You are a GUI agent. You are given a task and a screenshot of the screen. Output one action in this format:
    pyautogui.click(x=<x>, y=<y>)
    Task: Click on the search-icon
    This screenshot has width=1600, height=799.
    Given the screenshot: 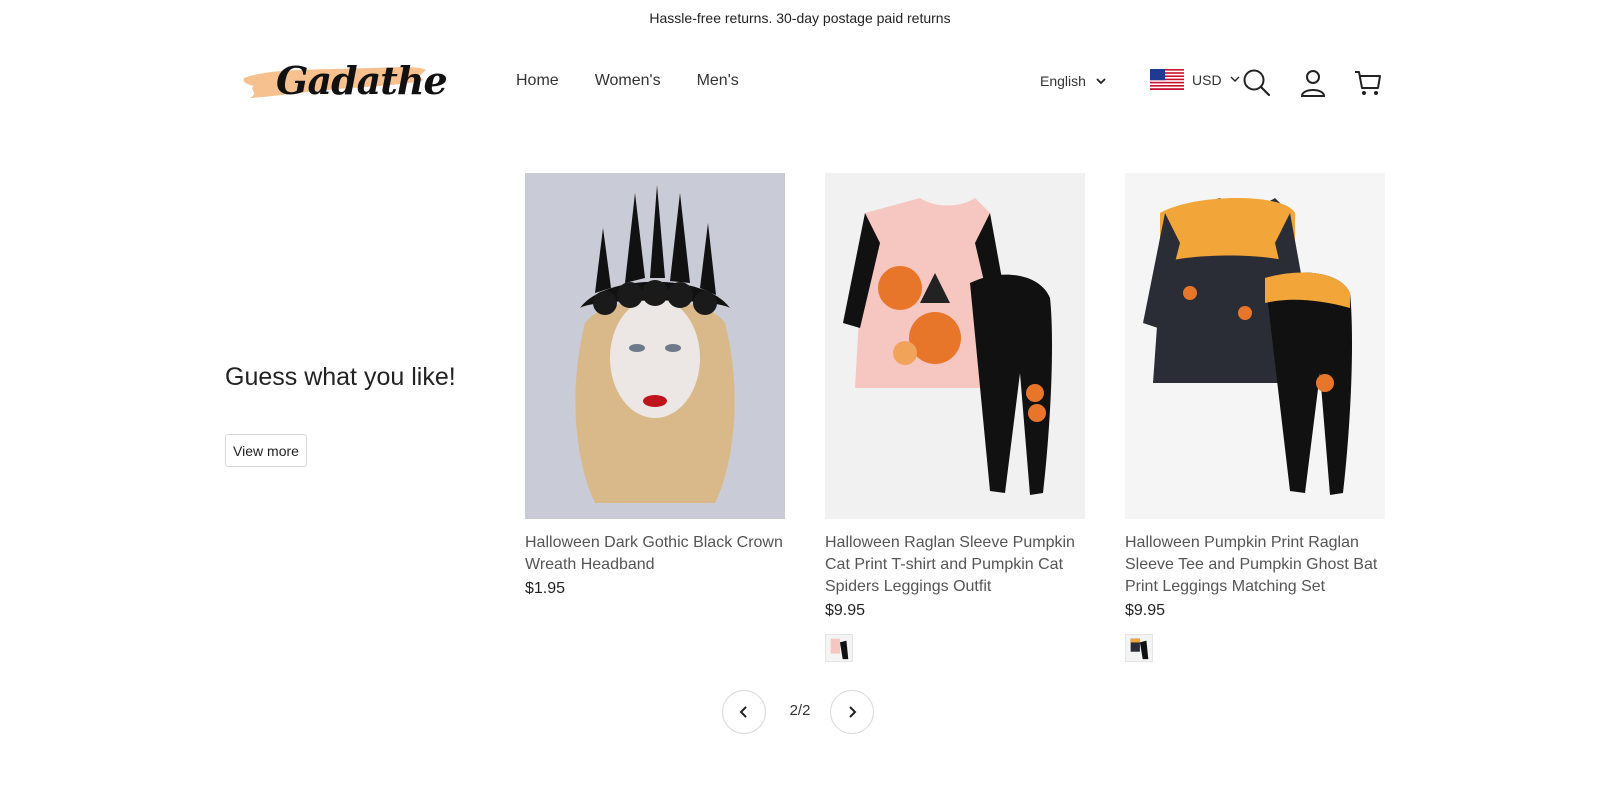 What is the action you would take?
    pyautogui.click(x=1257, y=83)
    